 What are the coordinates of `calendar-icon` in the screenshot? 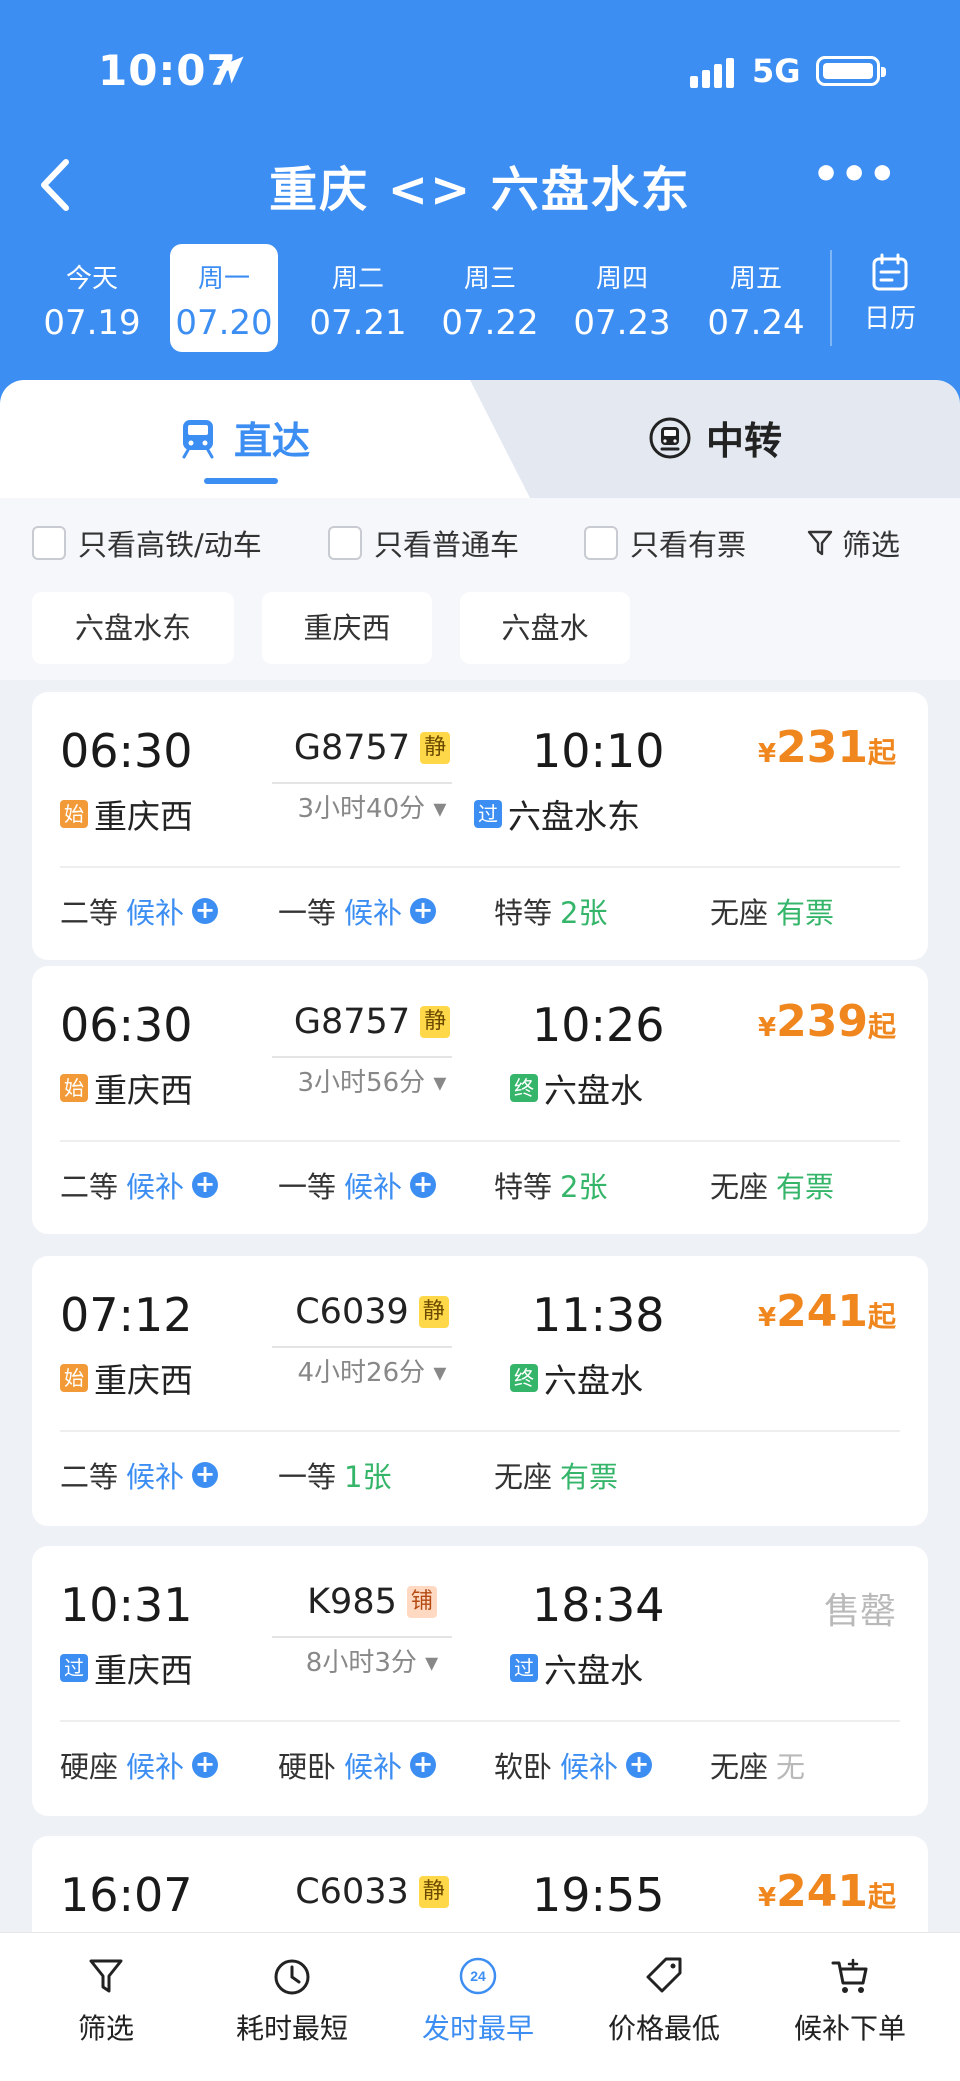 It's located at (890, 272).